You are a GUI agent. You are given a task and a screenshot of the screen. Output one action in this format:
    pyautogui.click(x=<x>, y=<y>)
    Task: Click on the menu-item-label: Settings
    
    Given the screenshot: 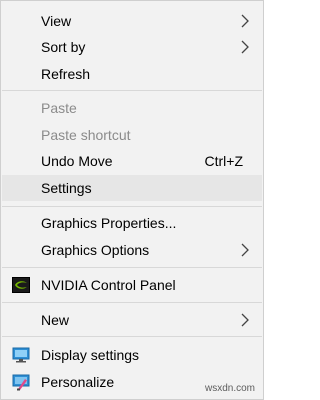 What is the action you would take?
    pyautogui.click(x=66, y=188)
    